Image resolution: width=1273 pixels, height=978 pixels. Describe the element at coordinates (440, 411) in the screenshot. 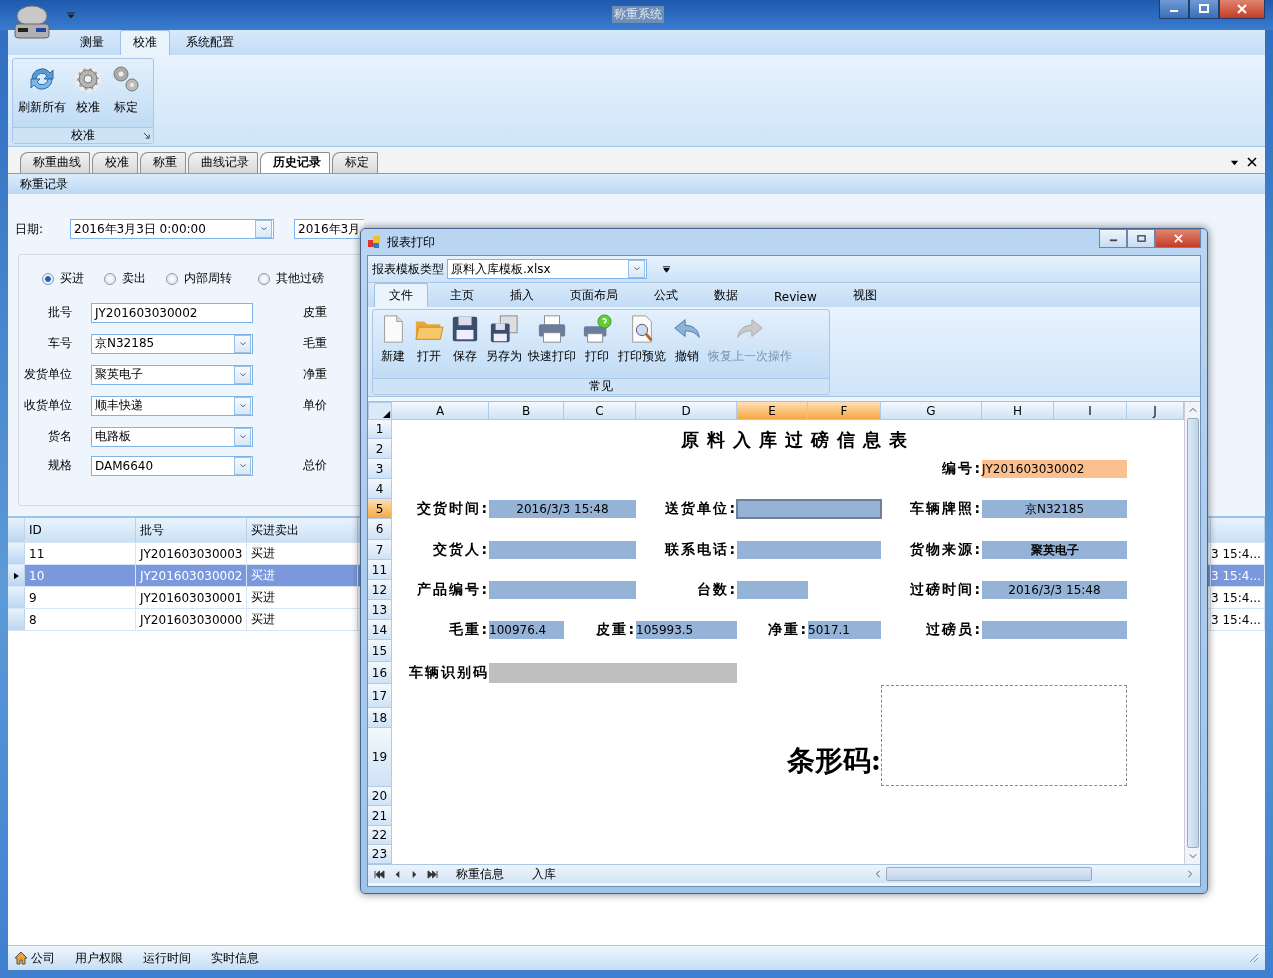

I see `column-header: A` at that location.